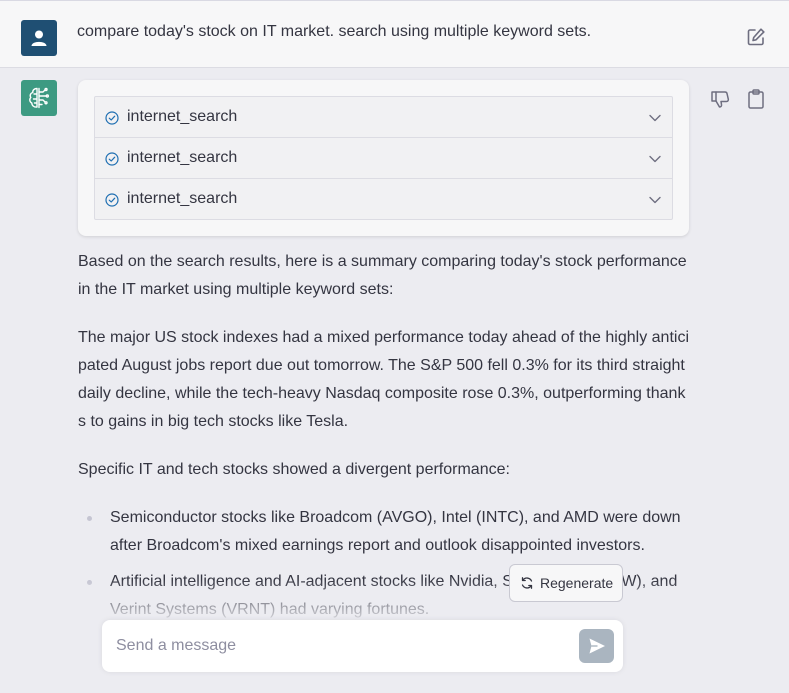 The width and height of the screenshot is (789, 693). I want to click on person-icon, so click(39, 38).